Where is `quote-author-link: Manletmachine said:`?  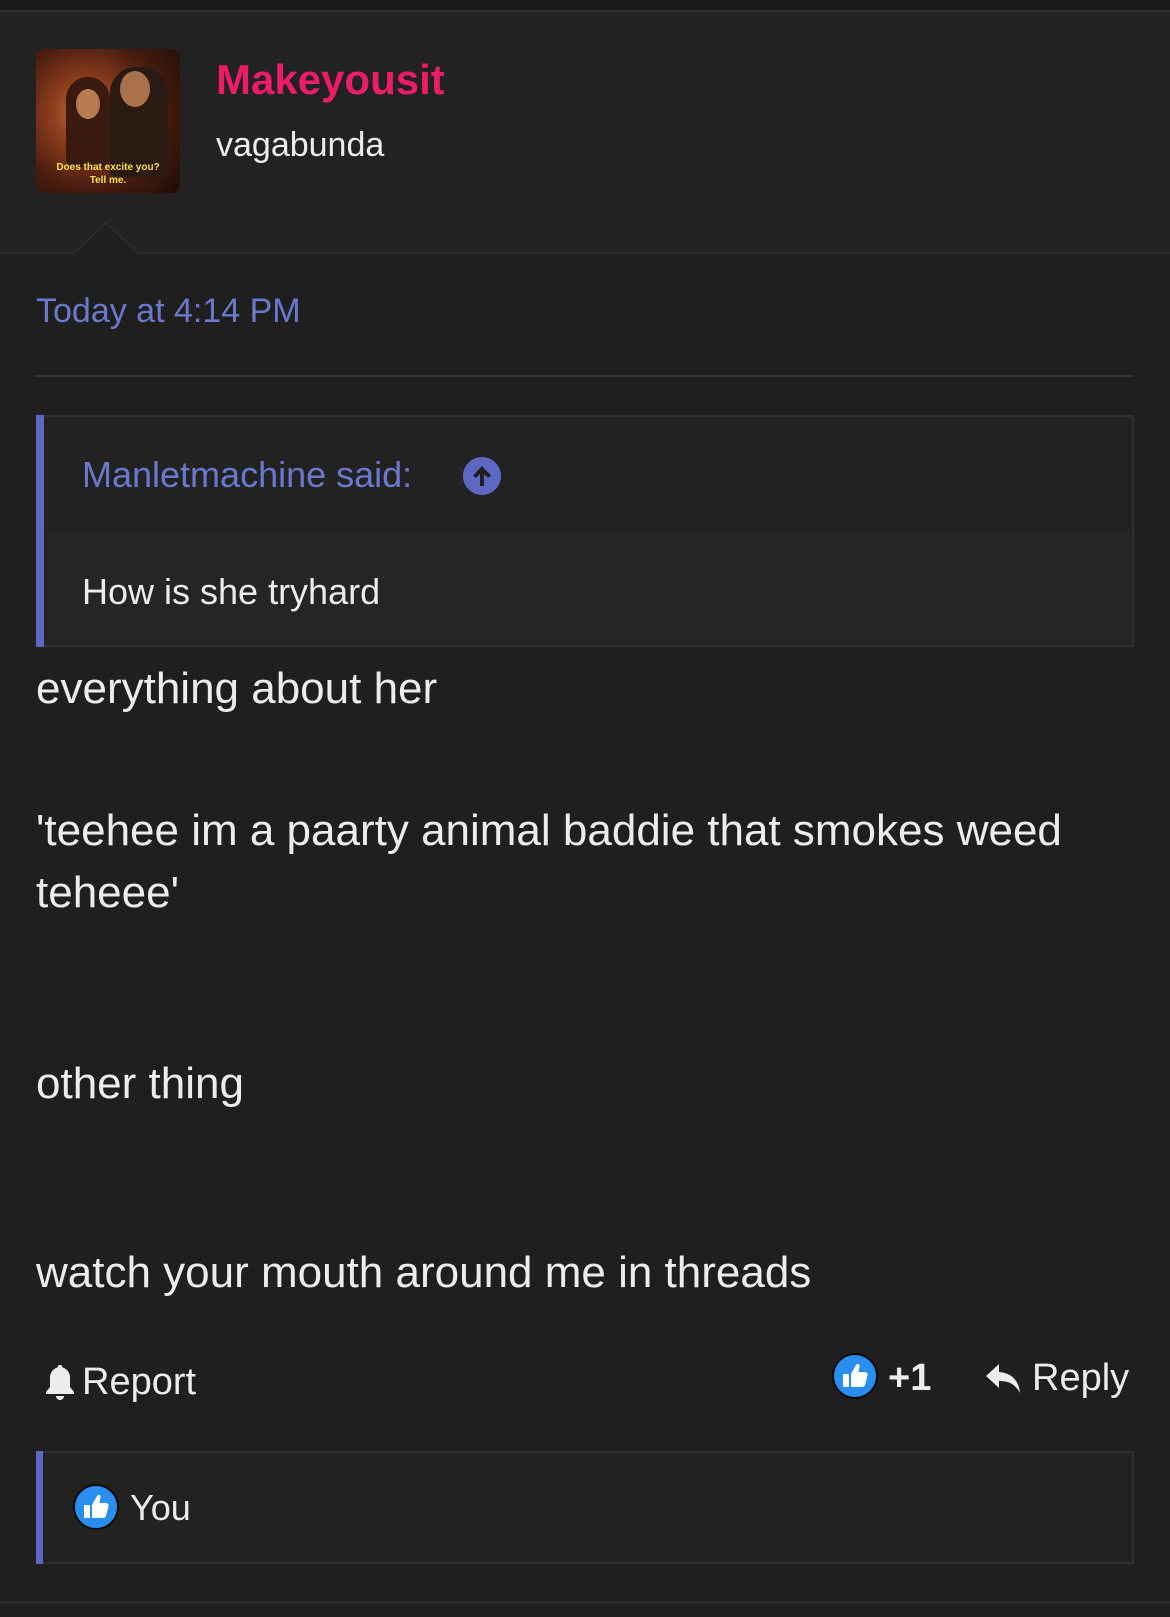 quote-author-link: Manletmachine said: is located at coordinates (247, 475).